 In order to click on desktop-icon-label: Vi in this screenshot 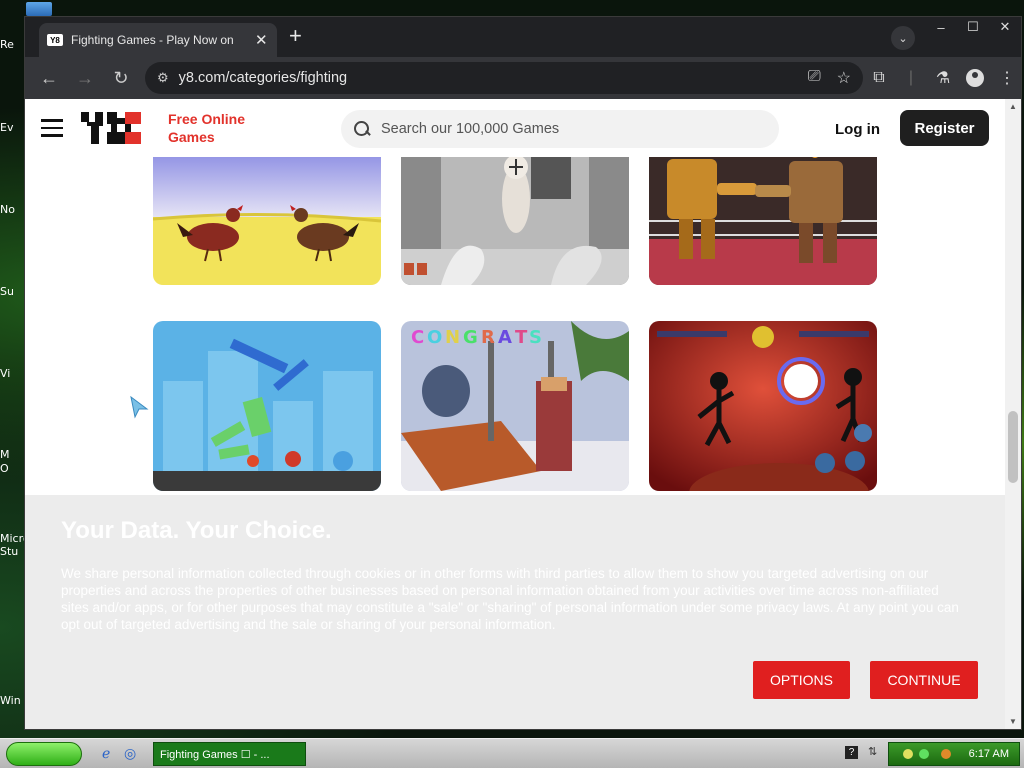, I will do `click(13, 373)`.